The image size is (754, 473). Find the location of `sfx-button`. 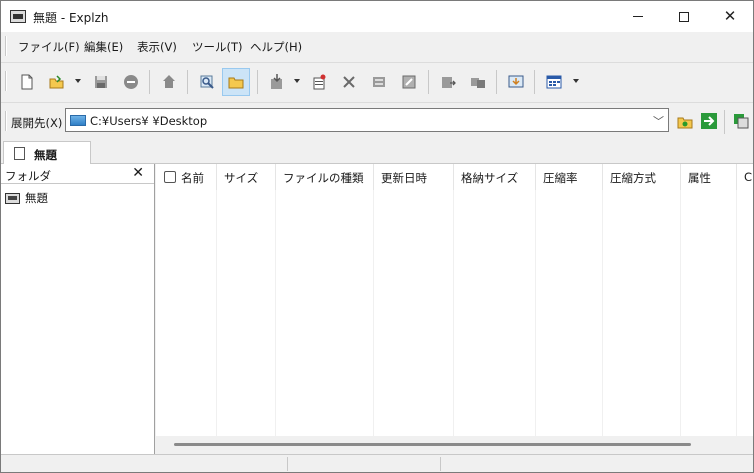

sfx-button is located at coordinates (516, 82).